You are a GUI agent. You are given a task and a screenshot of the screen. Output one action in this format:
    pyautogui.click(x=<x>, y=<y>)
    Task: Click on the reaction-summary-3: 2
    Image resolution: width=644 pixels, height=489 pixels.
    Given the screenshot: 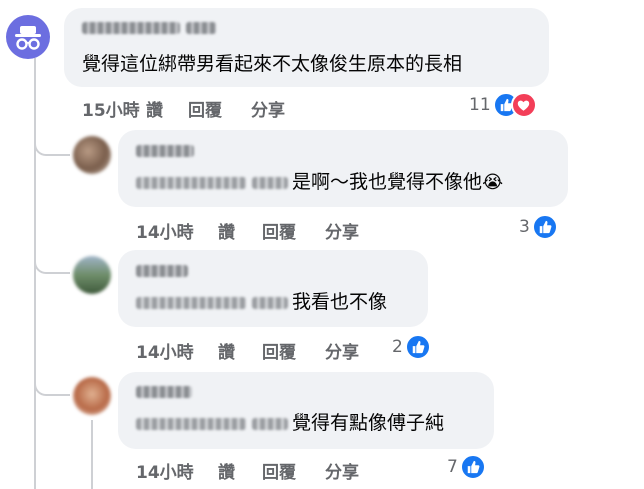 What is the action you would take?
    pyautogui.click(x=411, y=347)
    